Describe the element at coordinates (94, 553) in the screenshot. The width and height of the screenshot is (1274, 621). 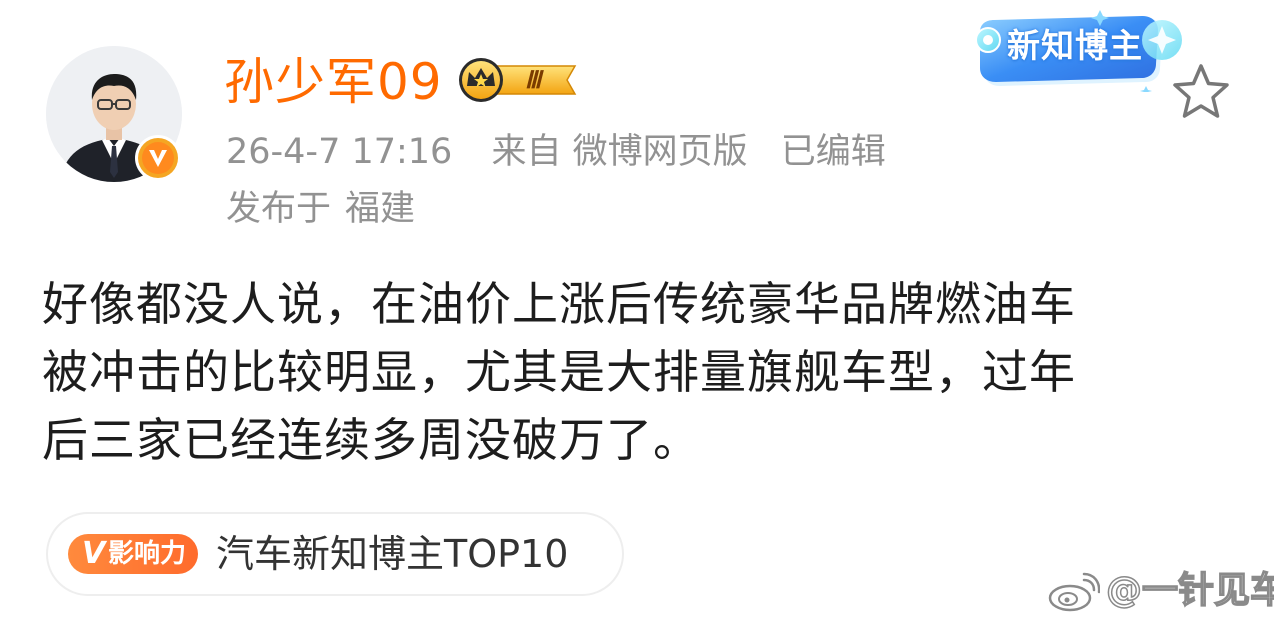
I see `influence-v-icon: V` at that location.